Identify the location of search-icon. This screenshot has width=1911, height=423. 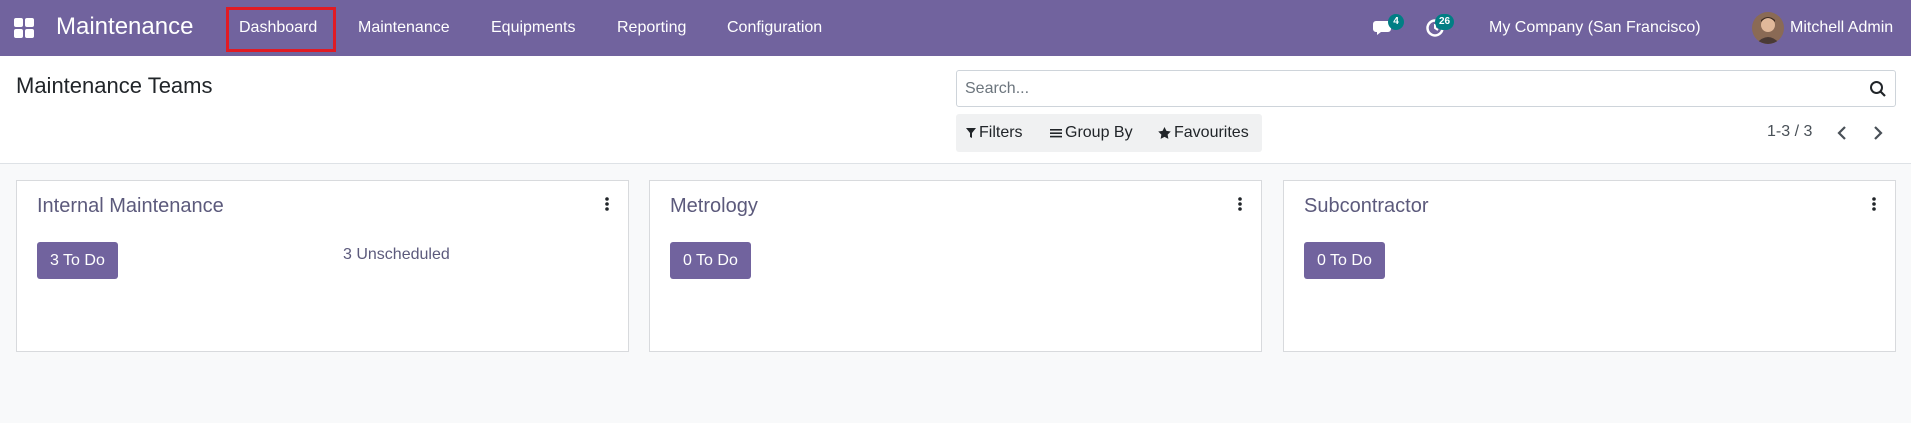
(1878, 89).